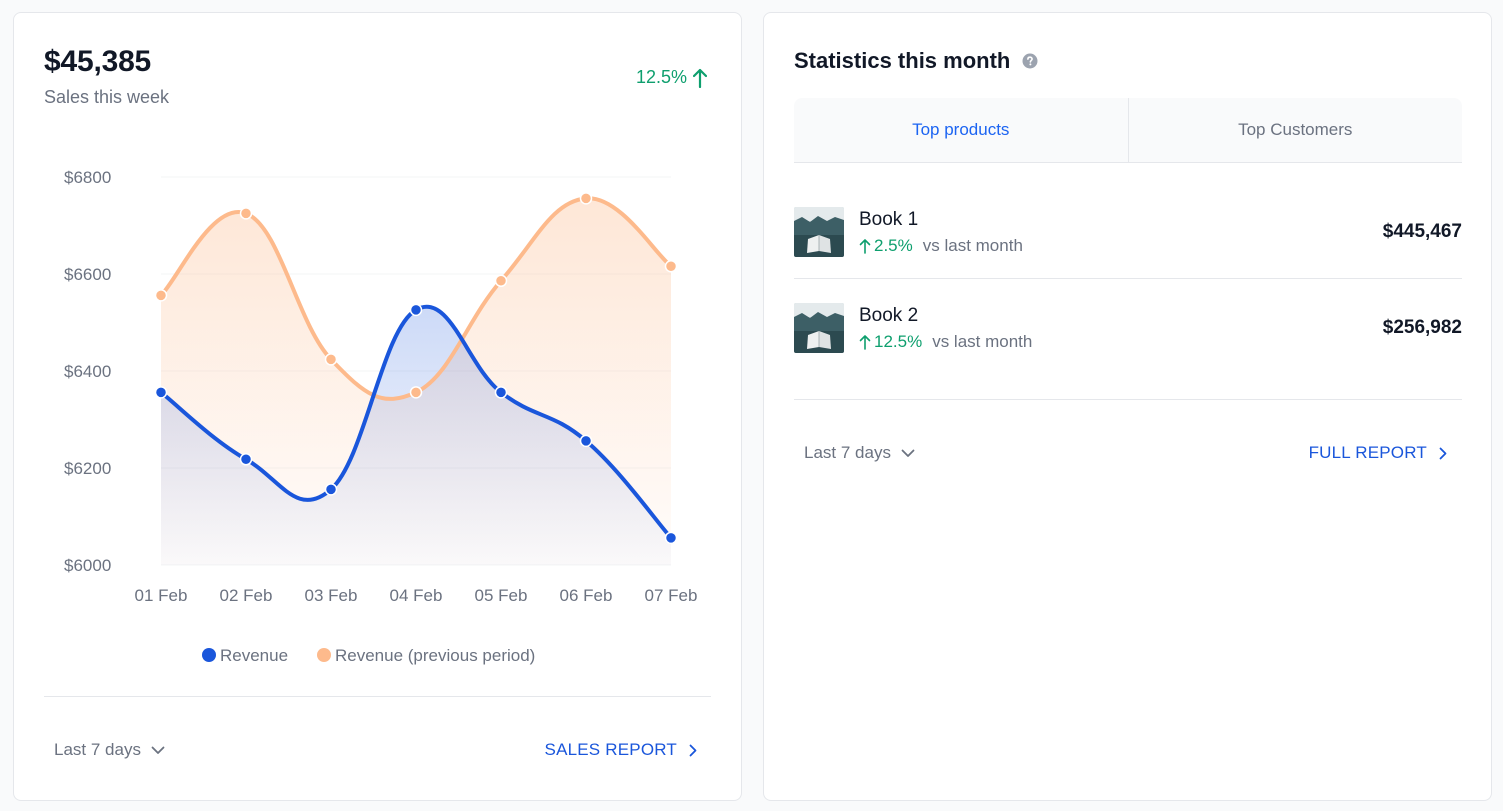 This screenshot has width=1503, height=811. What do you see at coordinates (610, 749) in the screenshot?
I see `sales-report-label: SALES REPORT` at bounding box center [610, 749].